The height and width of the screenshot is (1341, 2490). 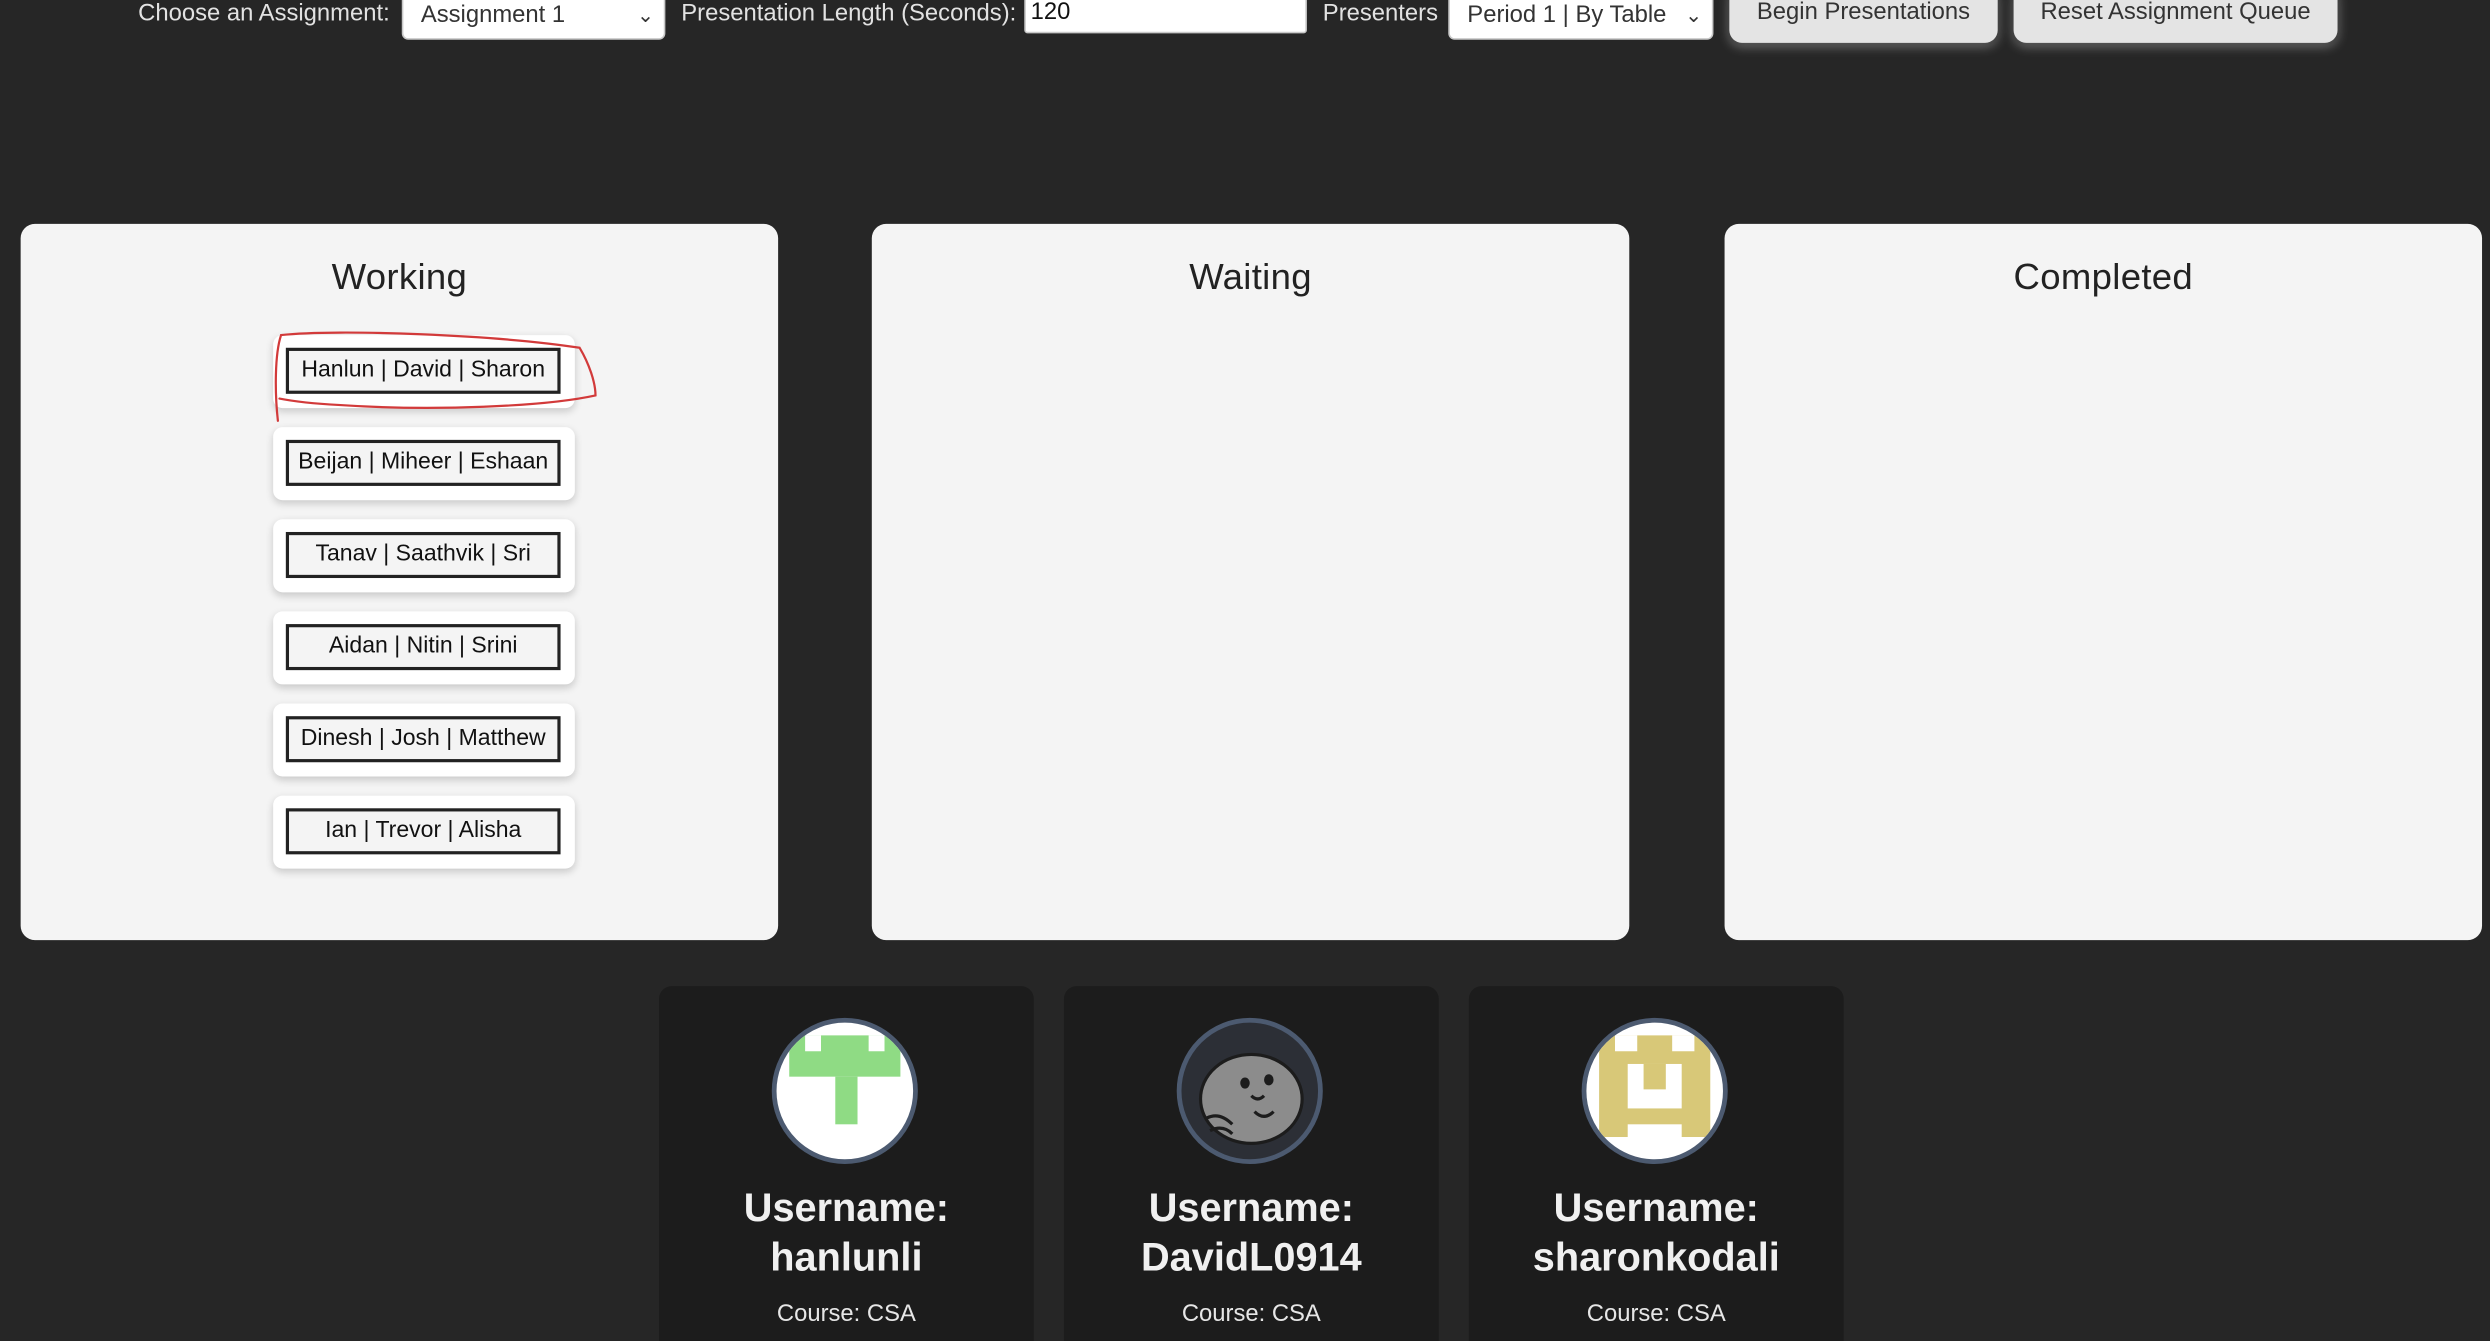 I want to click on group-button: Ian | Trevor | Alisha, so click(x=423, y=831).